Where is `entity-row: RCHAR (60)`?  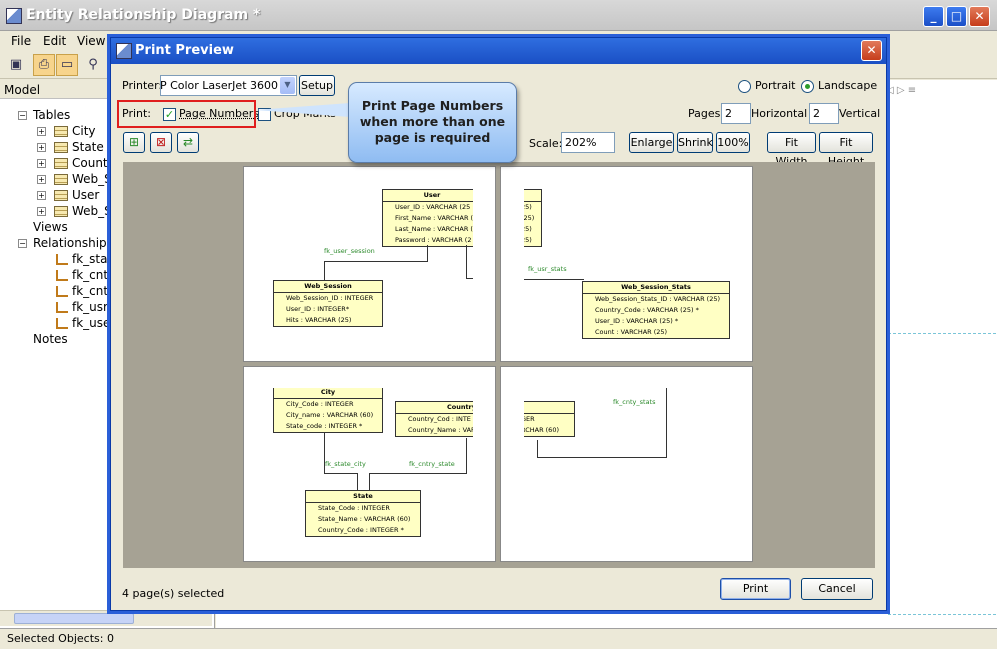
entity-row: RCHAR (60) is located at coordinates (541, 430).